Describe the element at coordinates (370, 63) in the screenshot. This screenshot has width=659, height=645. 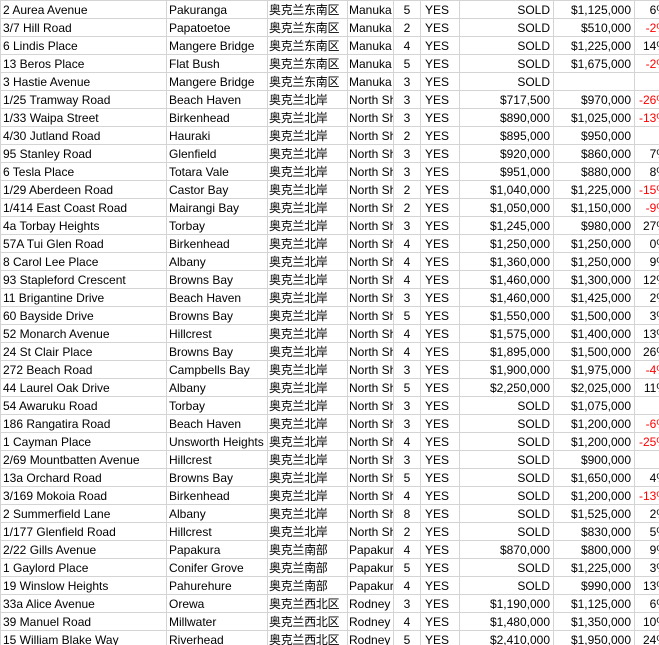
I see `area-cell: Manuka` at that location.